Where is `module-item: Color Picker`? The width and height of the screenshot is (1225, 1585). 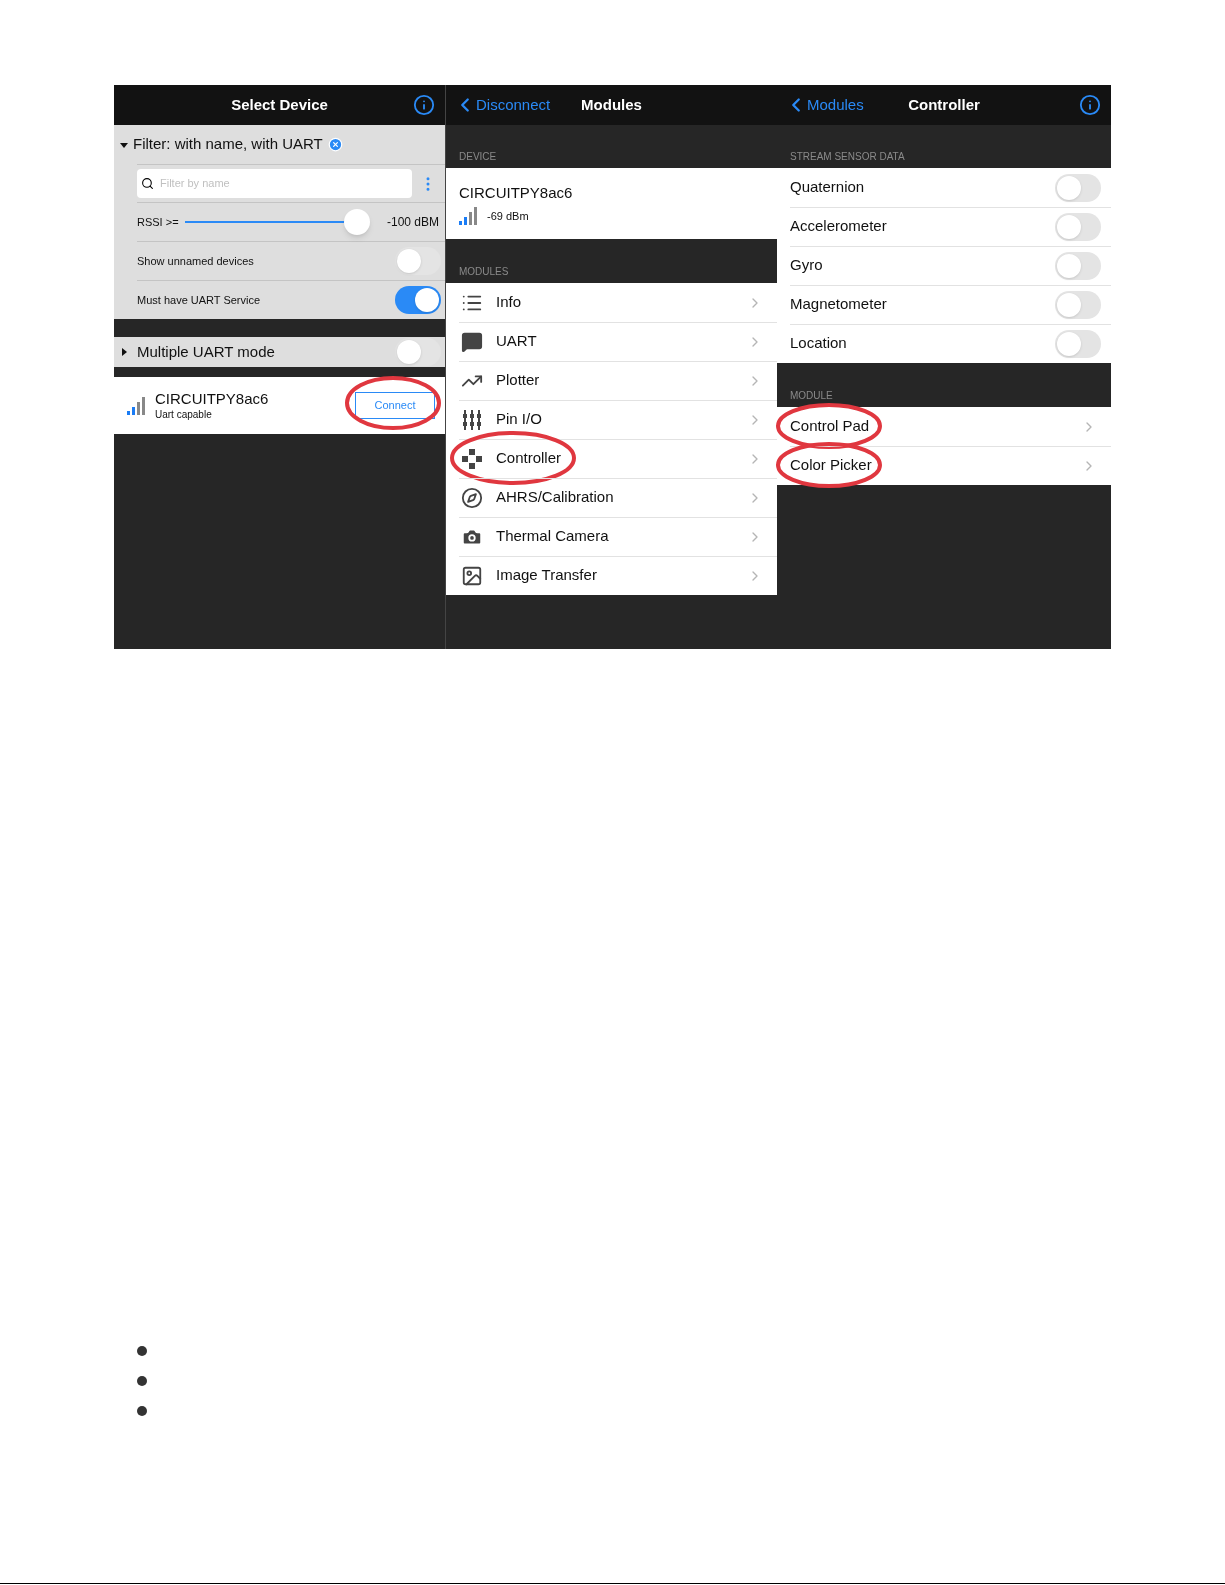
module-item: Color Picker is located at coordinates (944, 465).